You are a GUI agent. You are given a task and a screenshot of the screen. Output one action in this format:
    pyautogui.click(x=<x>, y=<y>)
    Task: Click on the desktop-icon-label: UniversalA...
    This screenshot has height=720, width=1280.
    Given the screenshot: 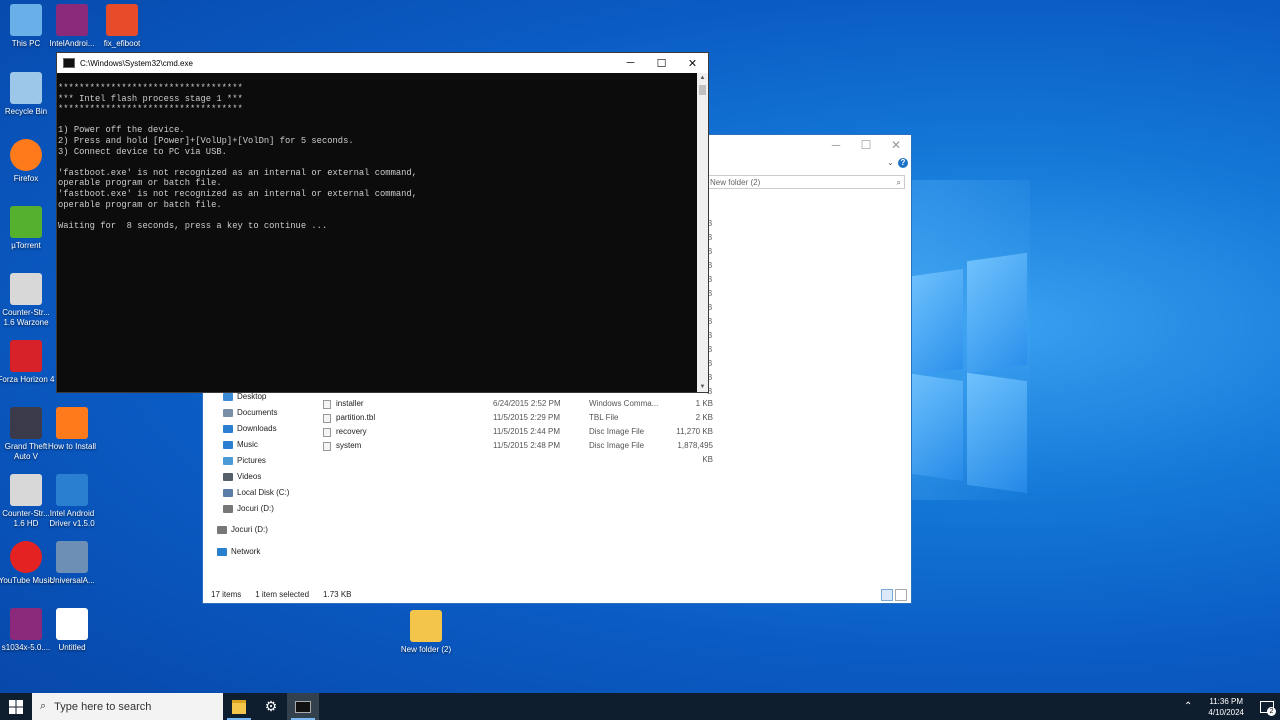 What is the action you would take?
    pyautogui.click(x=72, y=580)
    